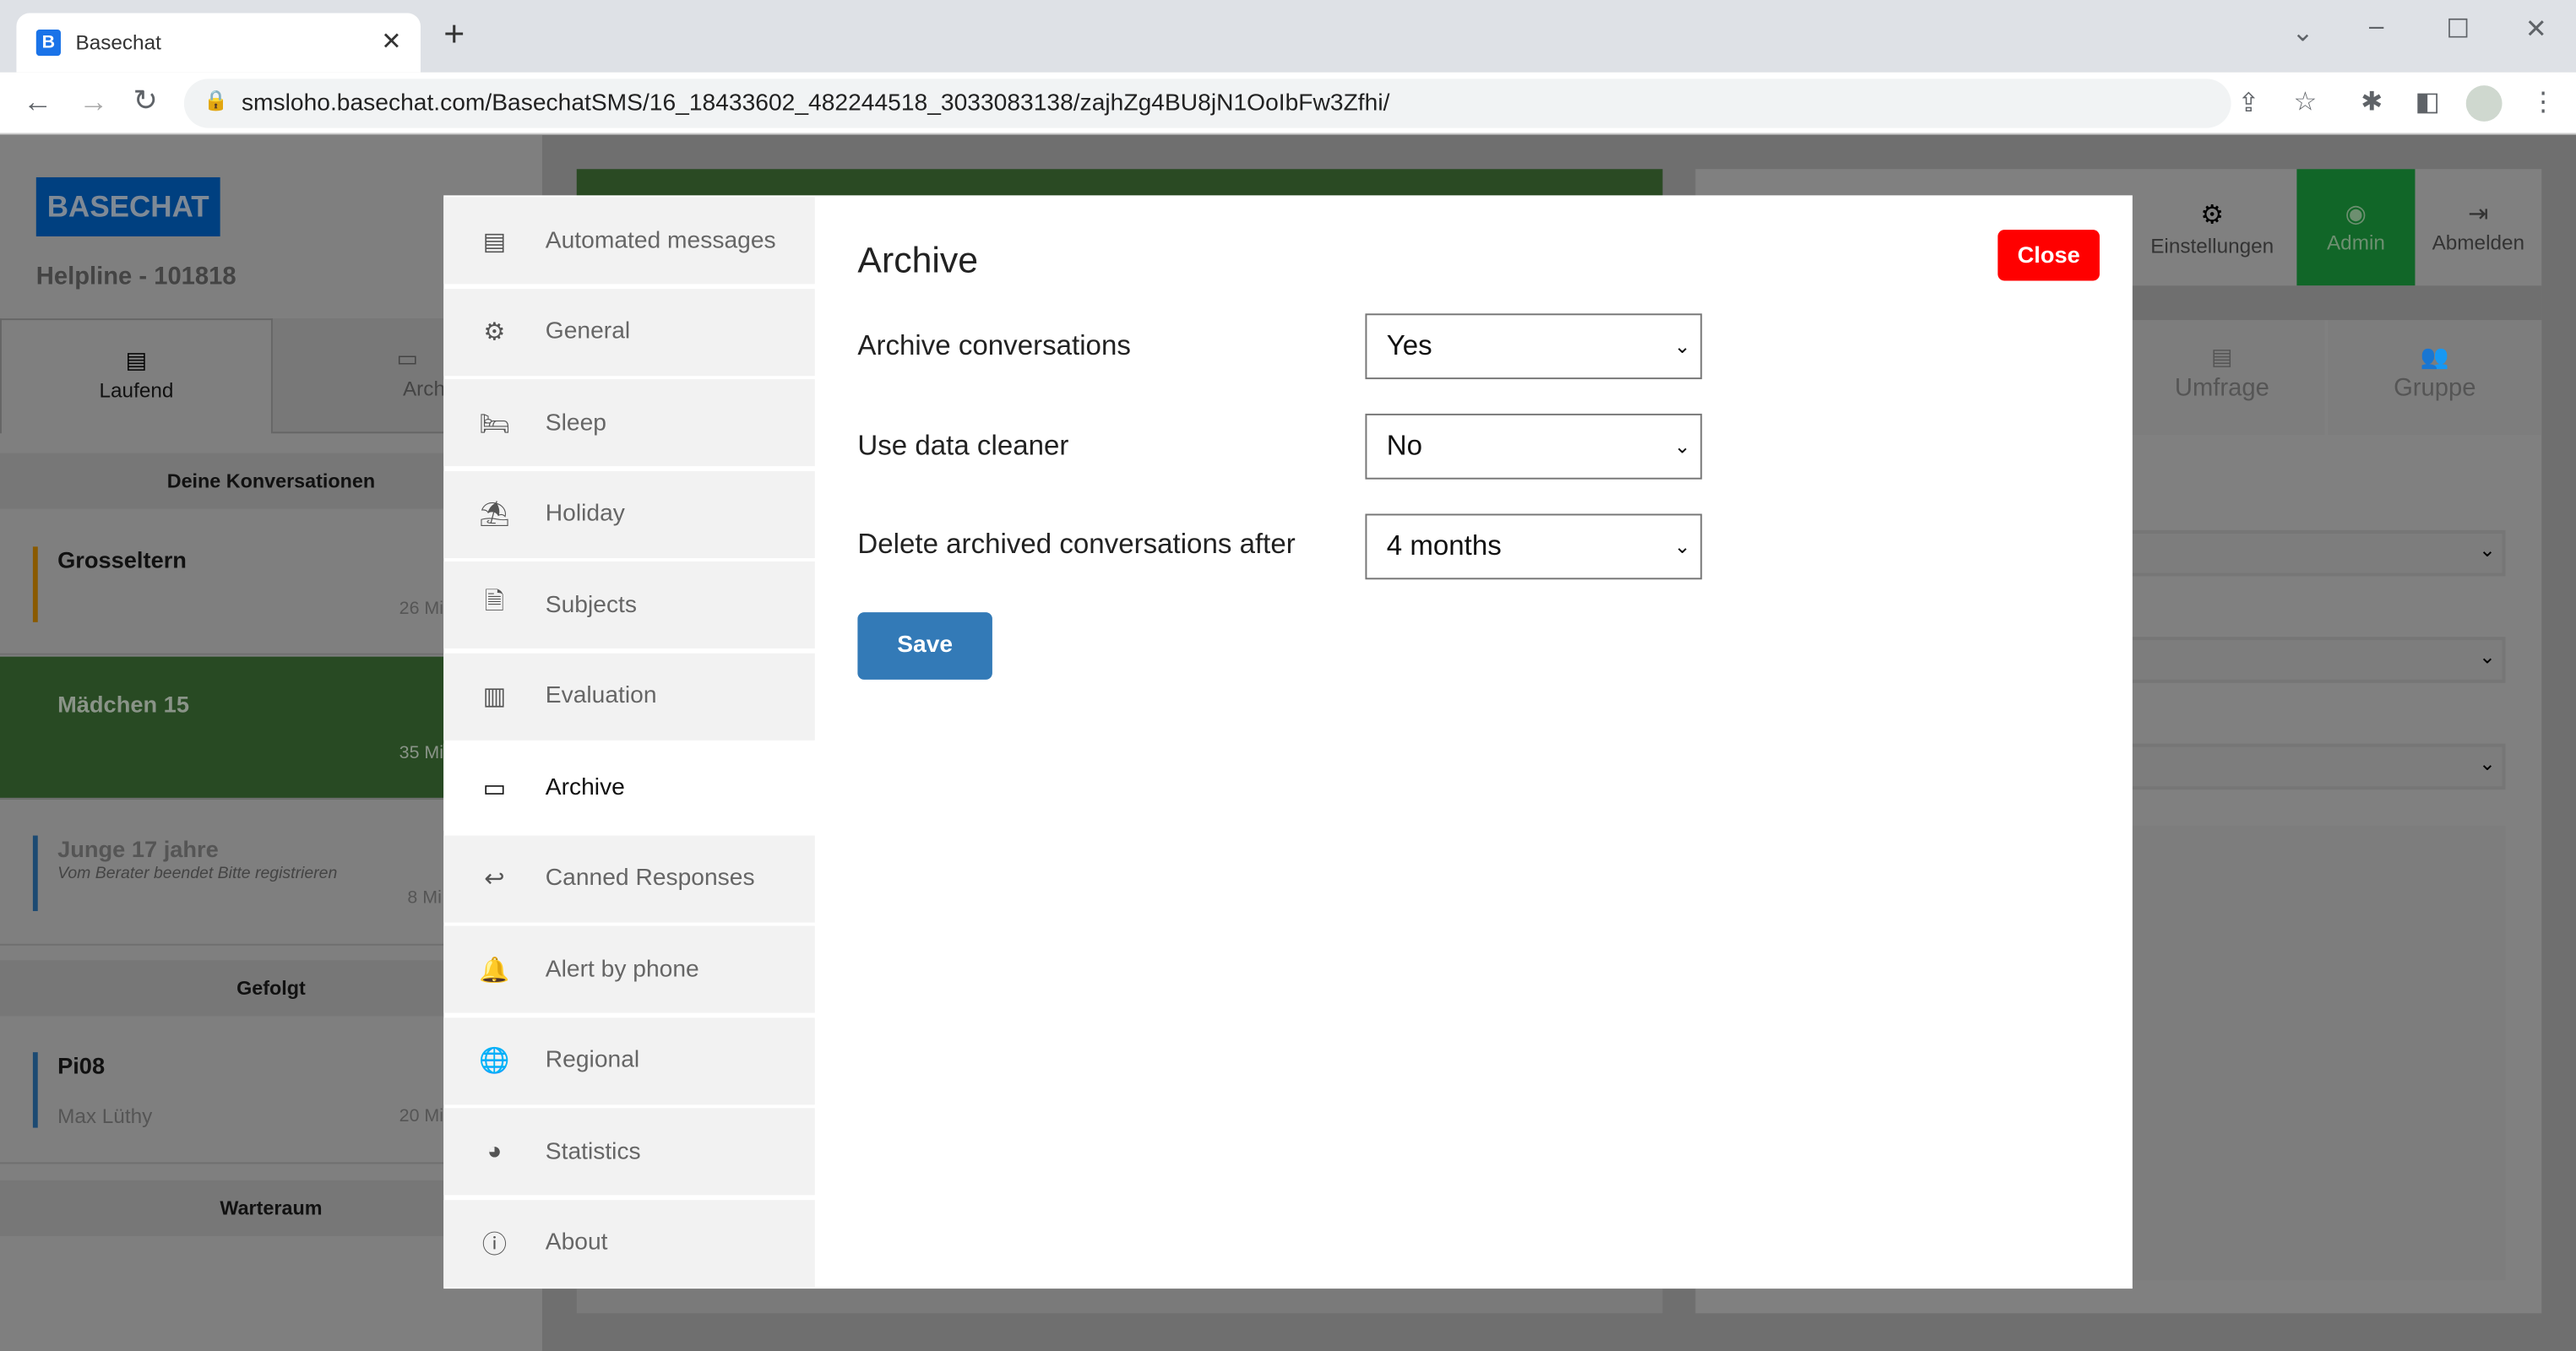 The height and width of the screenshot is (1351, 2576). I want to click on menu-item-label: Subjects, so click(591, 605).